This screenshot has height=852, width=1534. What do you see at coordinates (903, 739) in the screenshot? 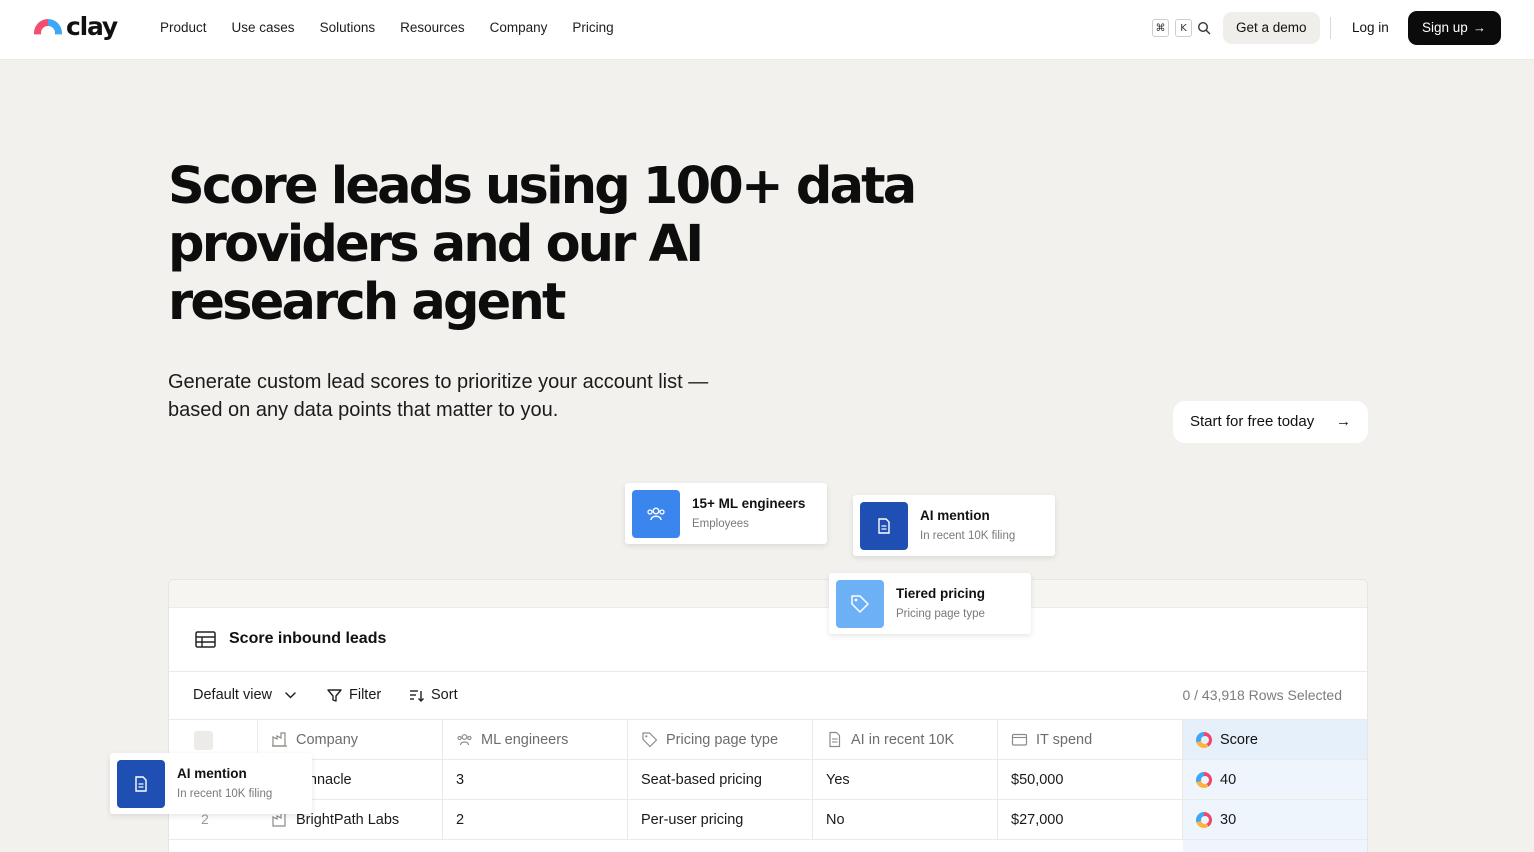
I see `column-label: AI in recent 10K` at bounding box center [903, 739].